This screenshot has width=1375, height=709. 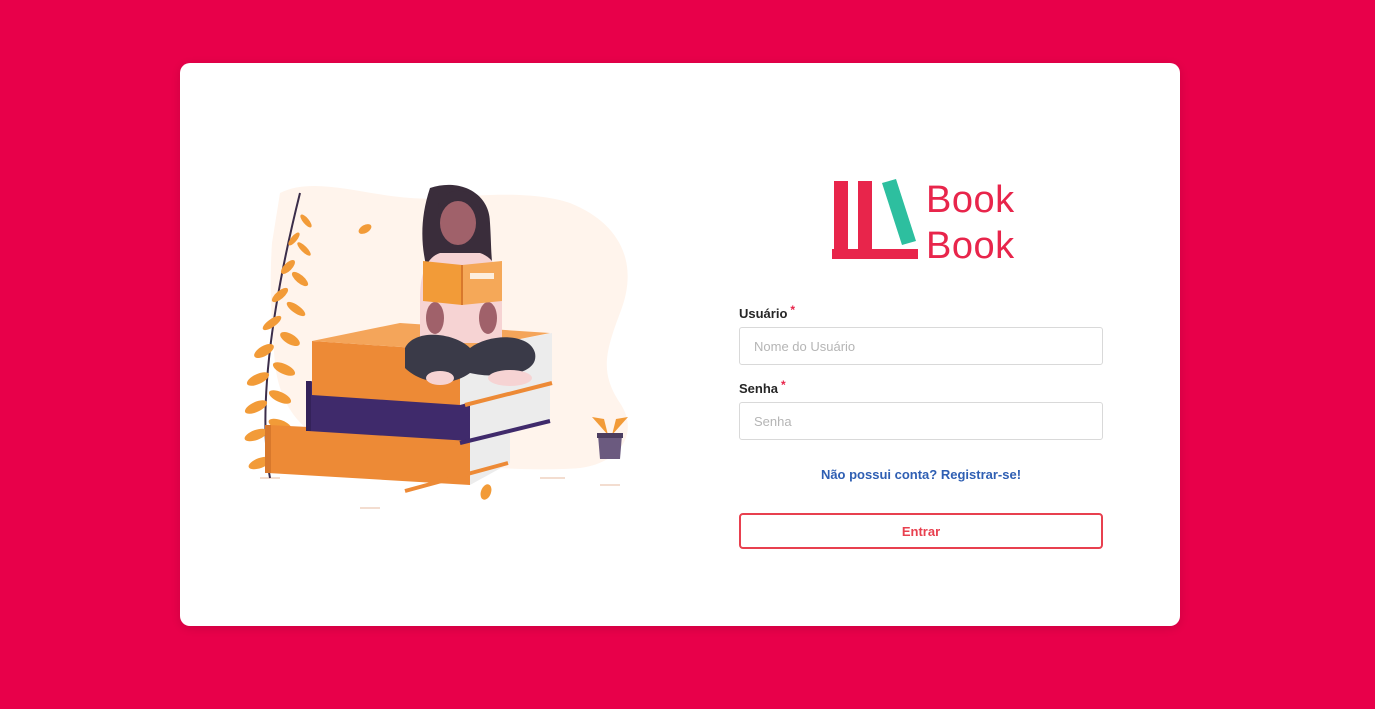 I want to click on username-label: Usuário *, so click(x=921, y=315).